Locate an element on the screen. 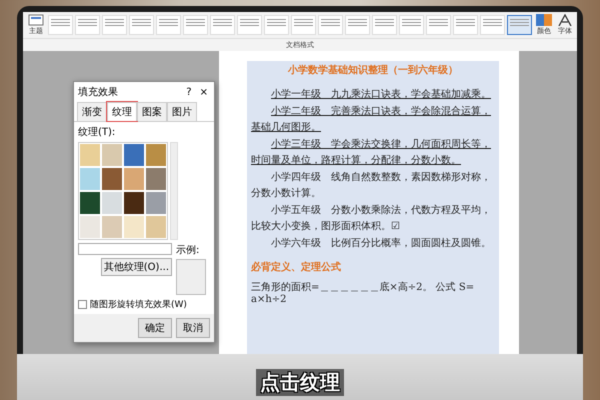  dialog-button: 确定 is located at coordinates (155, 328).